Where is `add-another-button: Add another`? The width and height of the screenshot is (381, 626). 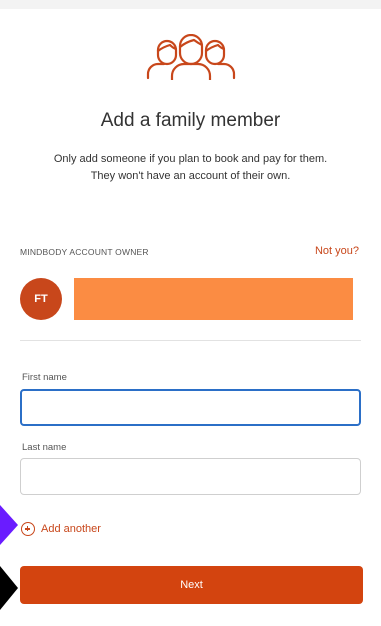 add-another-button: Add another is located at coordinates (61, 529).